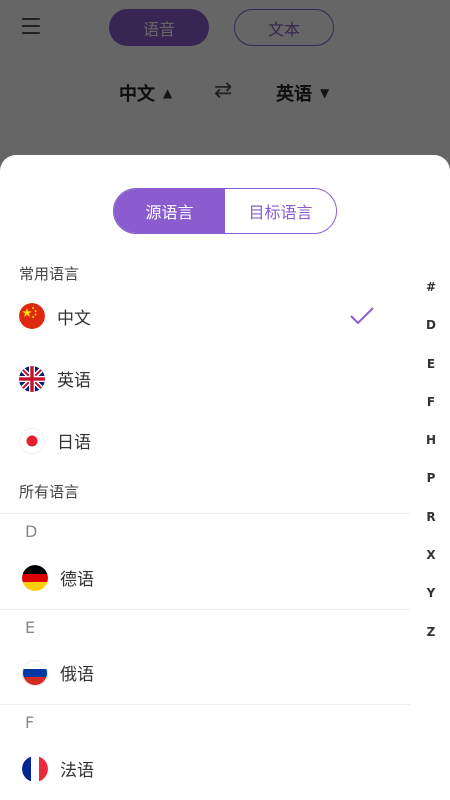 Image resolution: width=450 pixels, height=800 pixels. I want to click on index-letter: R, so click(431, 529).